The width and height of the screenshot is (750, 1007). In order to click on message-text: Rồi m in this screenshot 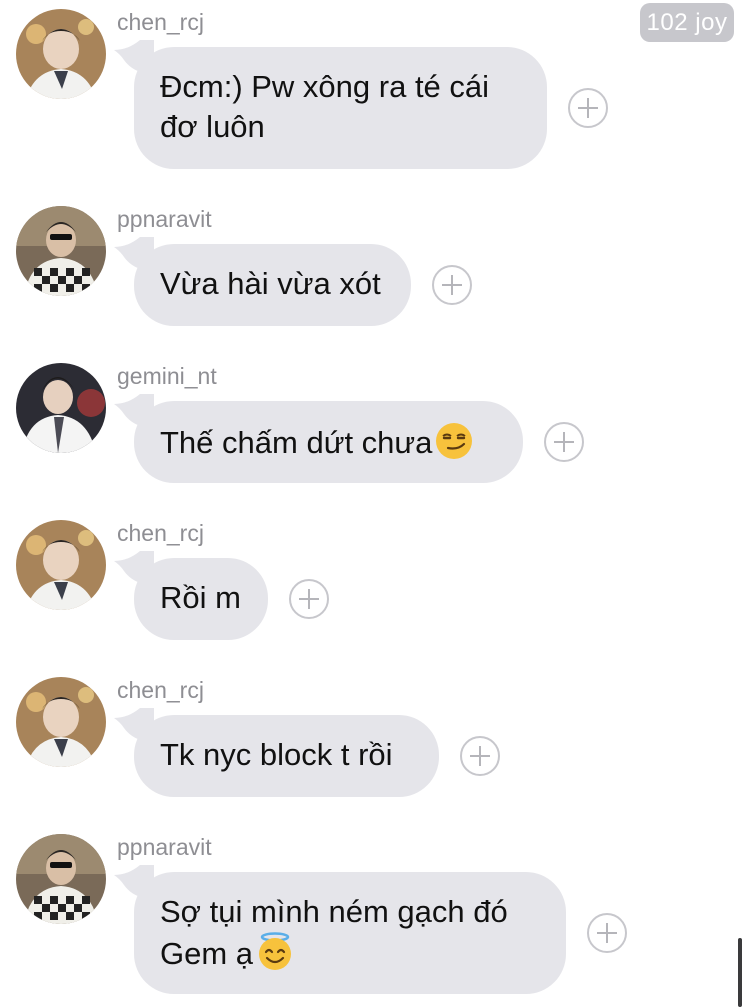, I will do `click(200, 597)`.